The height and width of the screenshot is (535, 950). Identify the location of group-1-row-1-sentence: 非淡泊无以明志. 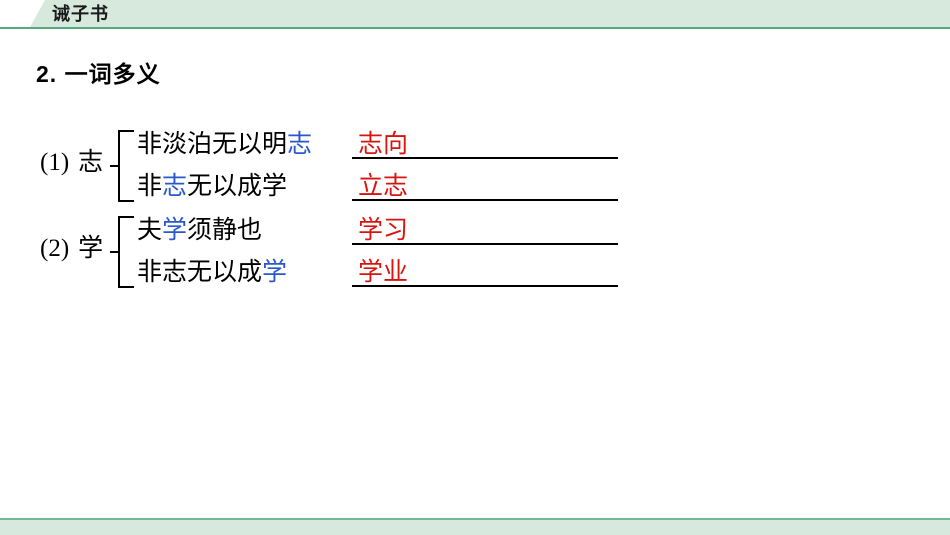
(224, 145).